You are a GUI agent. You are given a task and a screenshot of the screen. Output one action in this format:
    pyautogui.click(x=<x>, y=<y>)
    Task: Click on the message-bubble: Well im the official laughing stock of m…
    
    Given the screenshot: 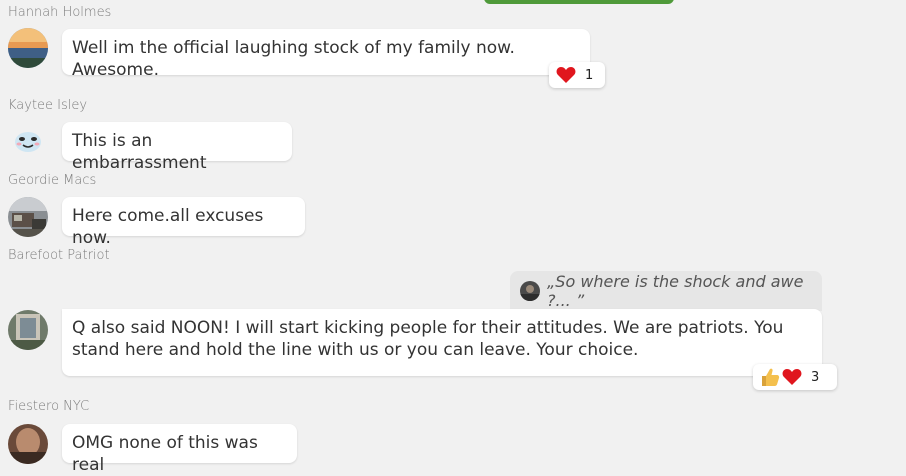 What is the action you would take?
    pyautogui.click(x=326, y=54)
    